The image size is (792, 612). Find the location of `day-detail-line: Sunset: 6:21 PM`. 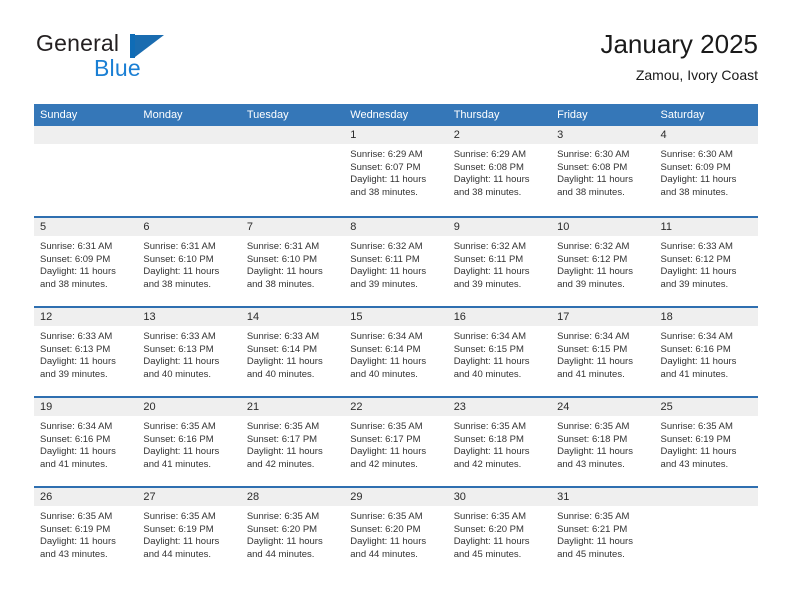

day-detail-line: Sunset: 6:21 PM is located at coordinates (592, 529).